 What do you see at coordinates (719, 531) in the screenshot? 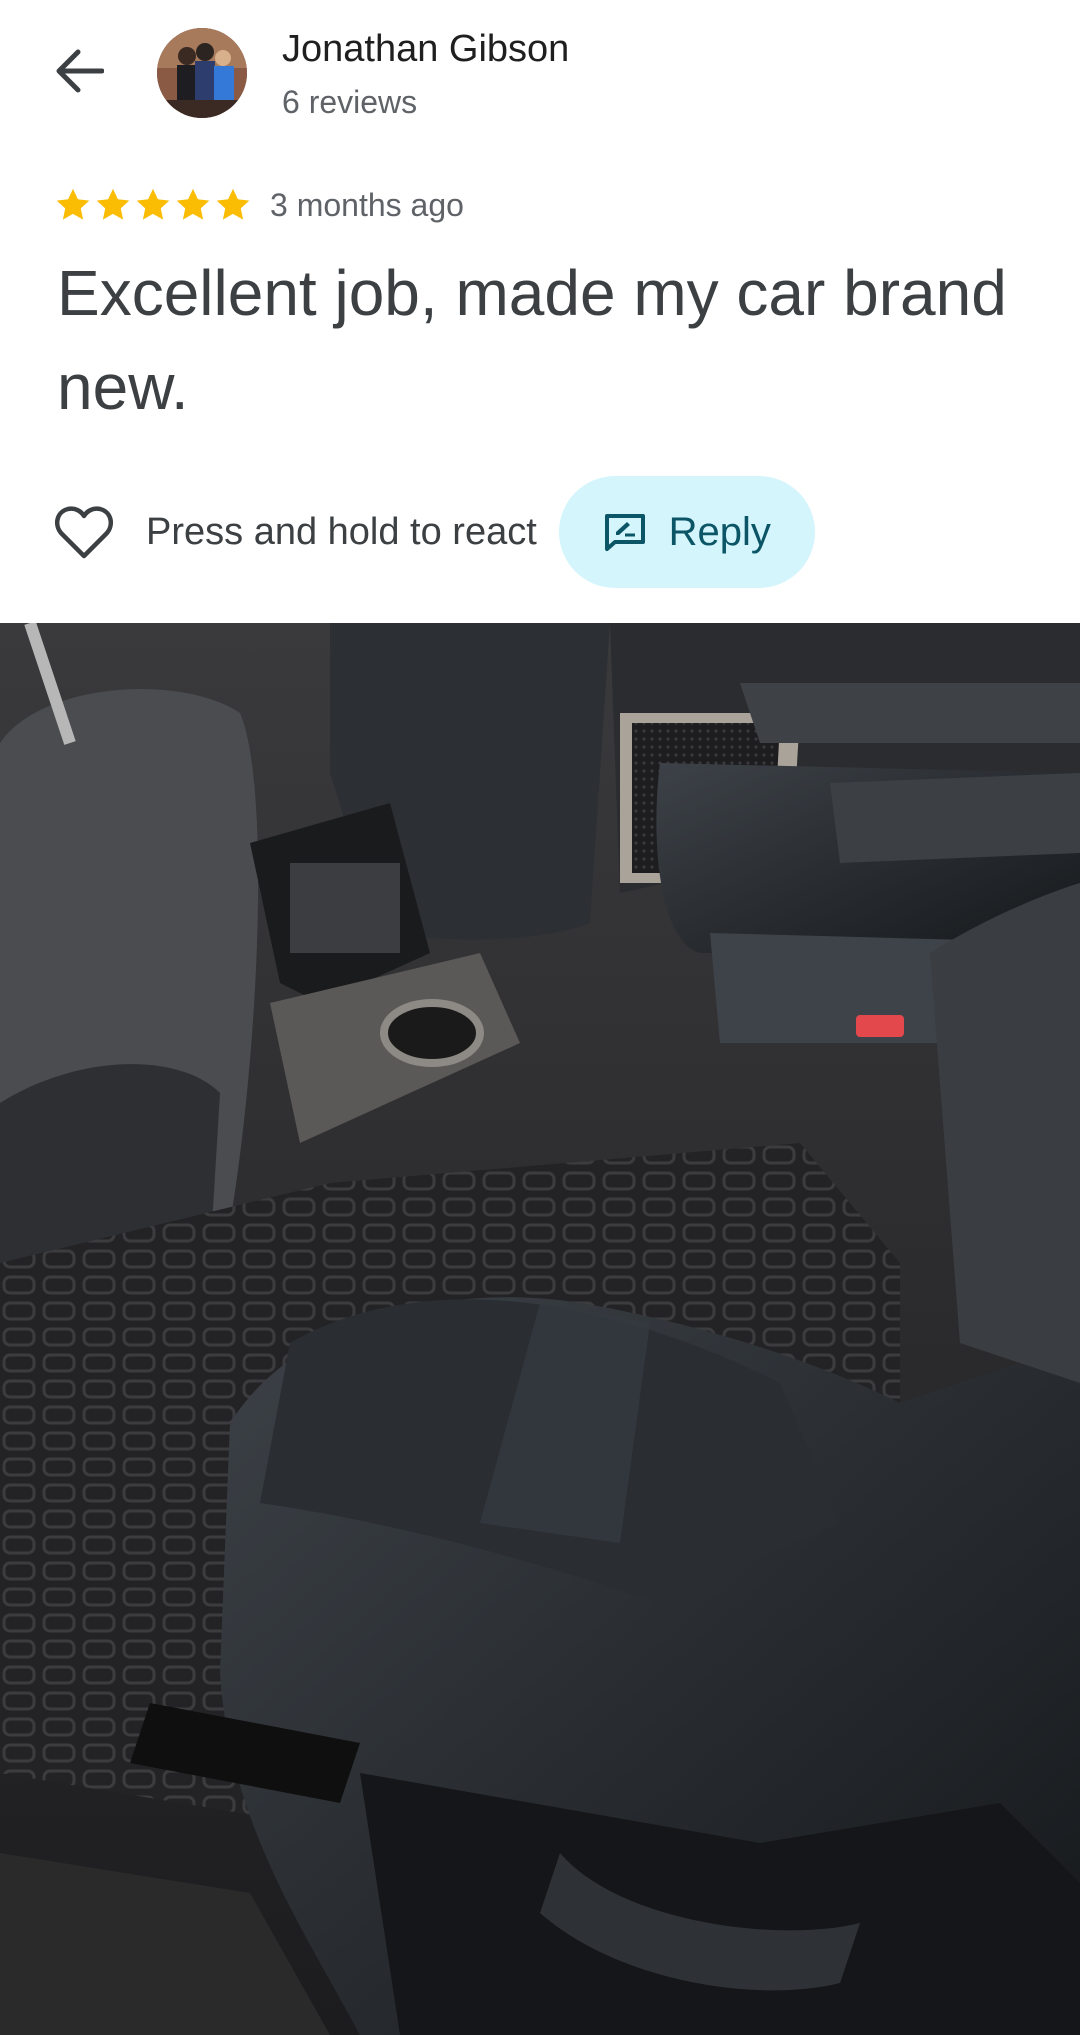
I see `reply-label: Reply` at bounding box center [719, 531].